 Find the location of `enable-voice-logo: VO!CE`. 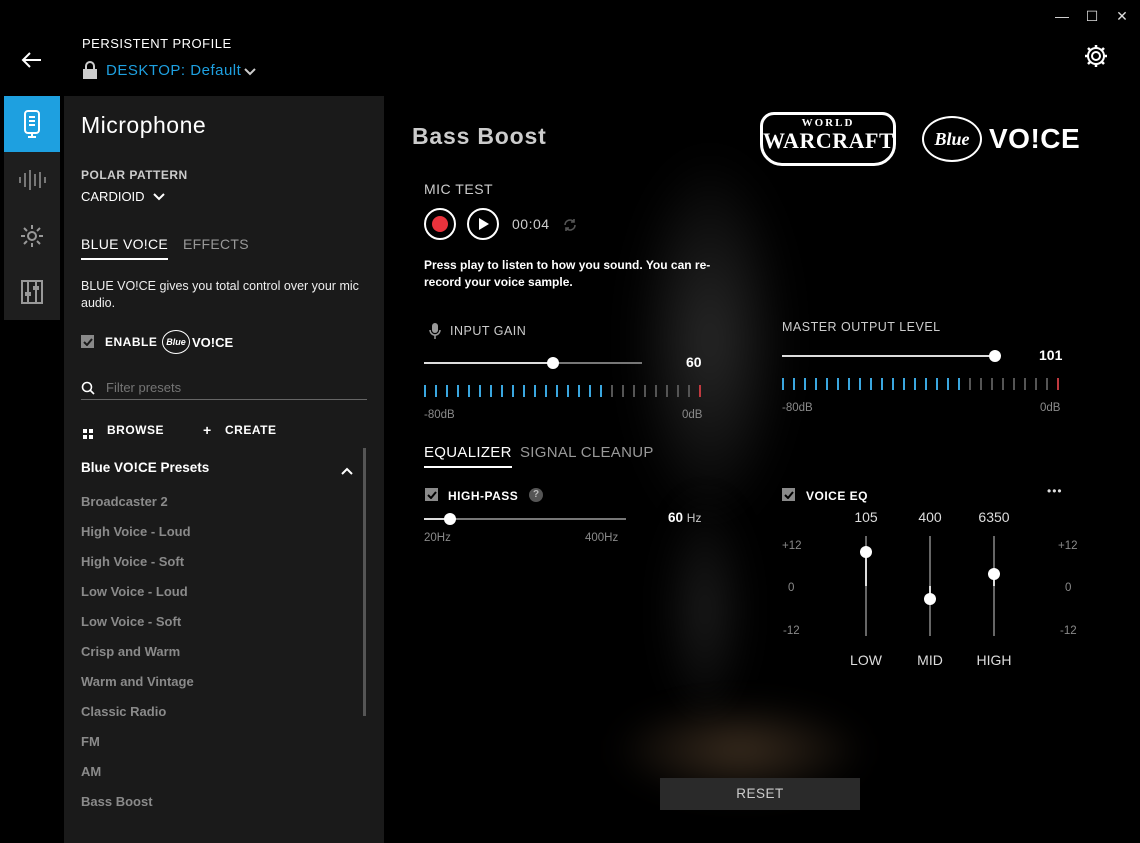

enable-voice-logo: VO!CE is located at coordinates (213, 342).